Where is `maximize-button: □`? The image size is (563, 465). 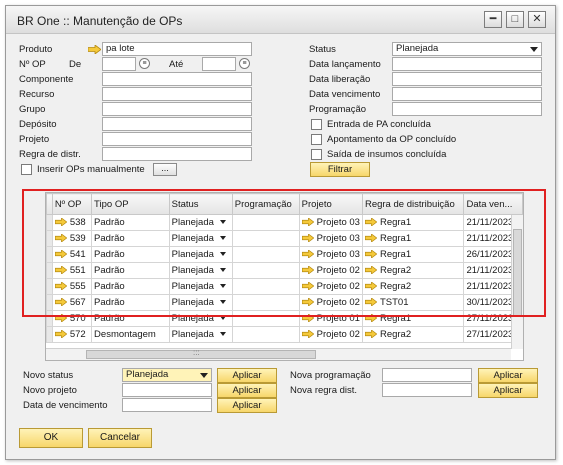 maximize-button: □ is located at coordinates (515, 19).